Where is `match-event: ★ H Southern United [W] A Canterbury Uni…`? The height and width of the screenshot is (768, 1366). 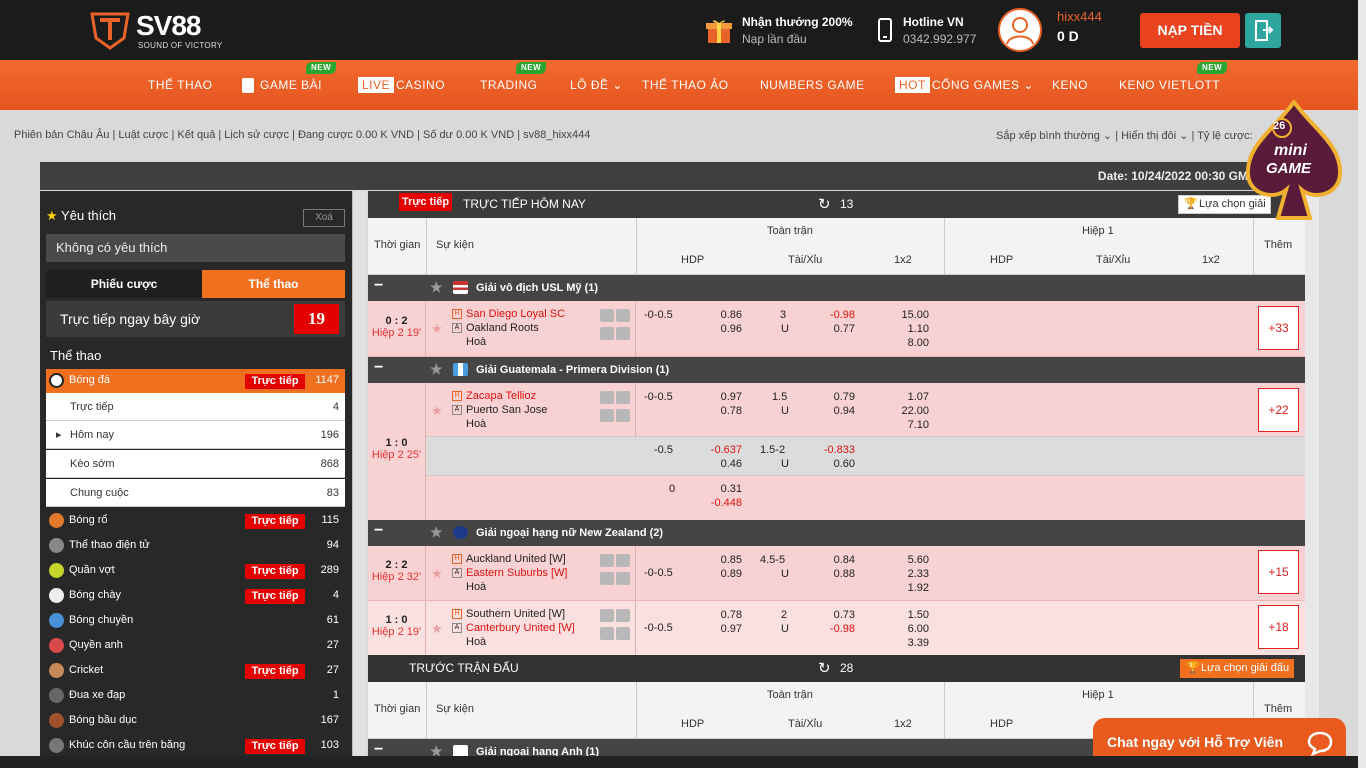 match-event: ★ H Southern United [W] A Canterbury Uni… is located at coordinates (531, 628).